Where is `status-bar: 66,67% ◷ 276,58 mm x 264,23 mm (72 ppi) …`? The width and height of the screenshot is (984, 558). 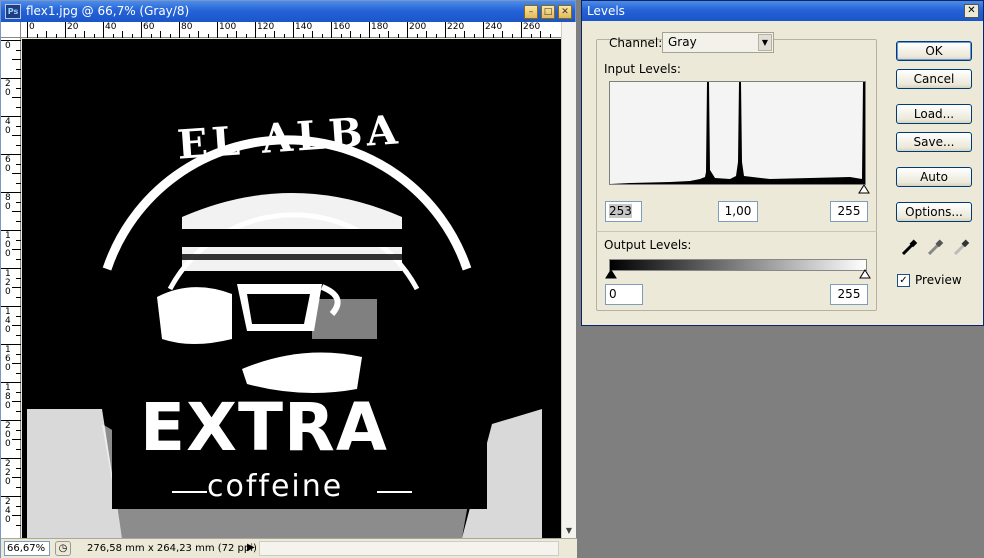
status-bar: 66,67% ◷ 276,58 mm x 264,23 mm (72 ppi) … is located at coordinates (289, 548).